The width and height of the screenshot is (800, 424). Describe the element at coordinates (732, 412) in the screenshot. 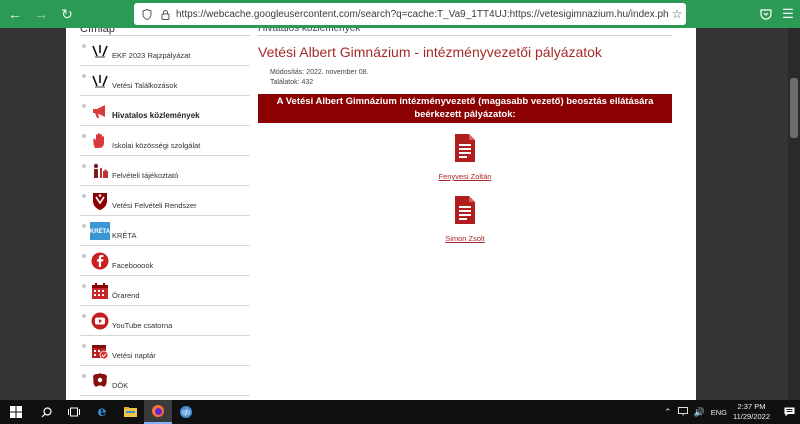

I see `system-tray: ⌃ 🔊 ENG 2:37 PM 11/29/2022` at that location.